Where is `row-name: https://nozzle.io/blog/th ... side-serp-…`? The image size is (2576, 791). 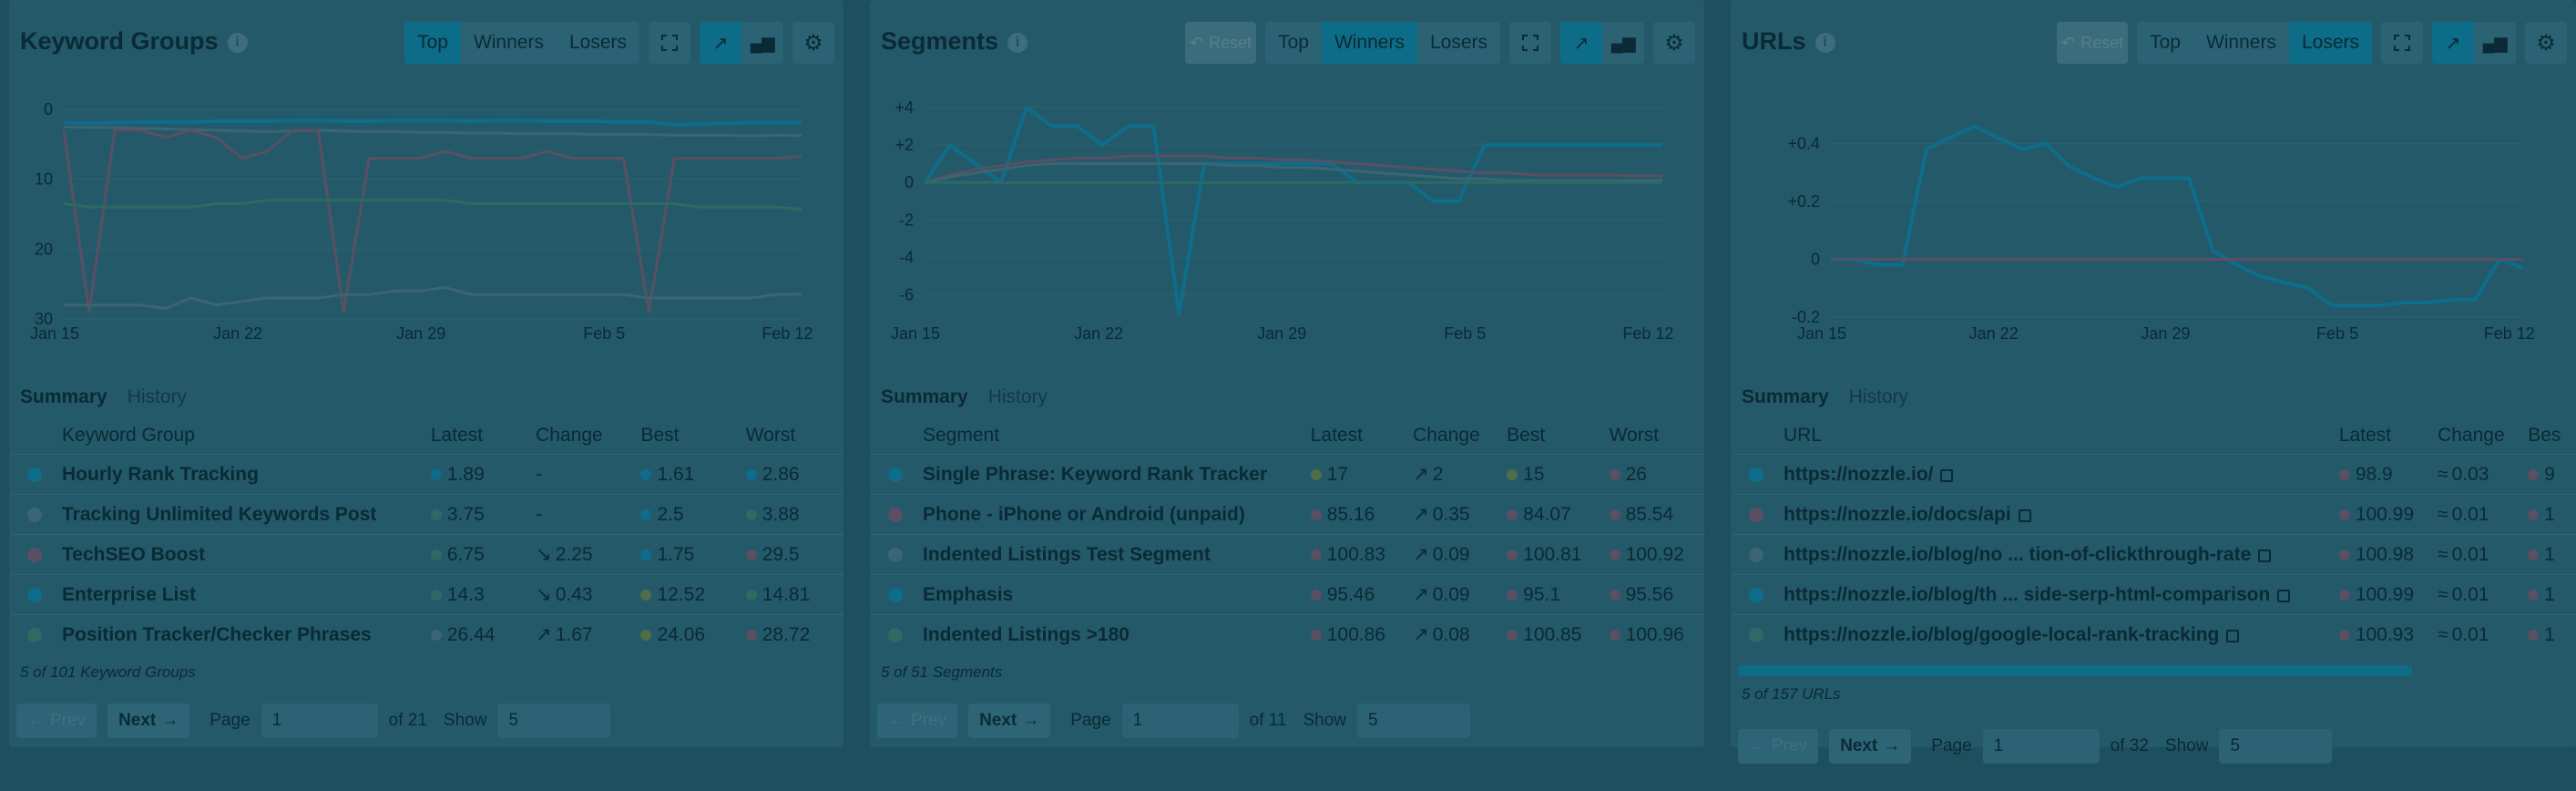 row-name: https://nozzle.io/blog/th ... side-serp-… is located at coordinates (2027, 594).